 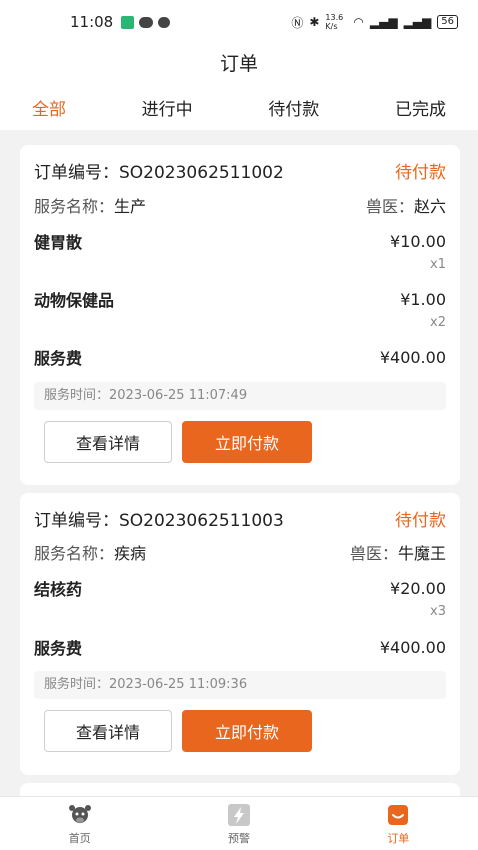 I want to click on tab-completed: 已完成, so click(x=420, y=107).